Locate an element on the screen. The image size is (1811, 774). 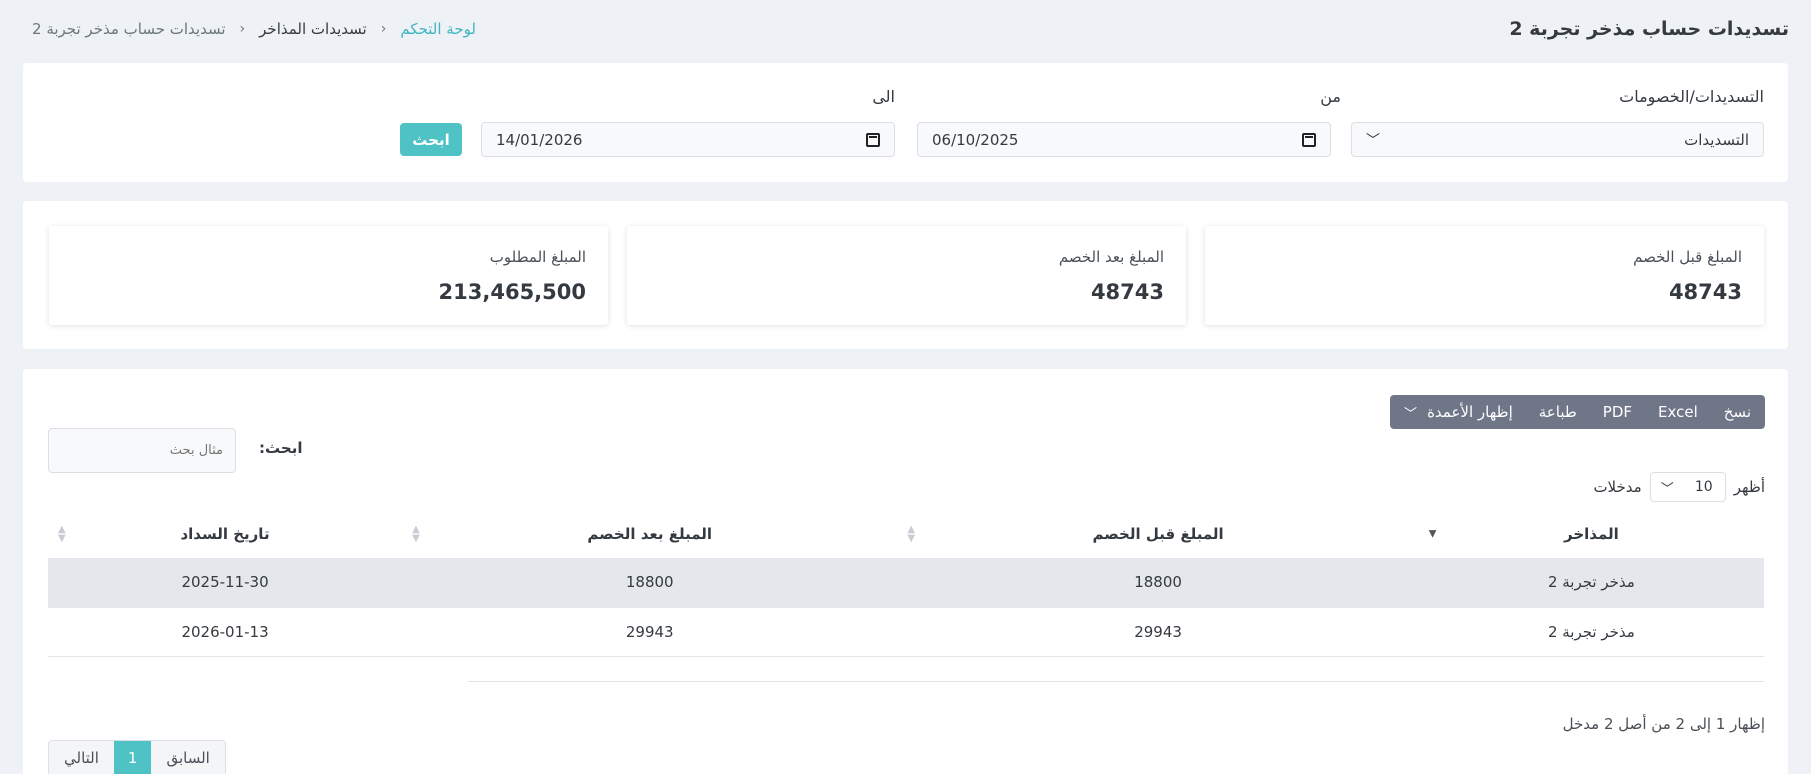
table-search-input is located at coordinates (142, 450).